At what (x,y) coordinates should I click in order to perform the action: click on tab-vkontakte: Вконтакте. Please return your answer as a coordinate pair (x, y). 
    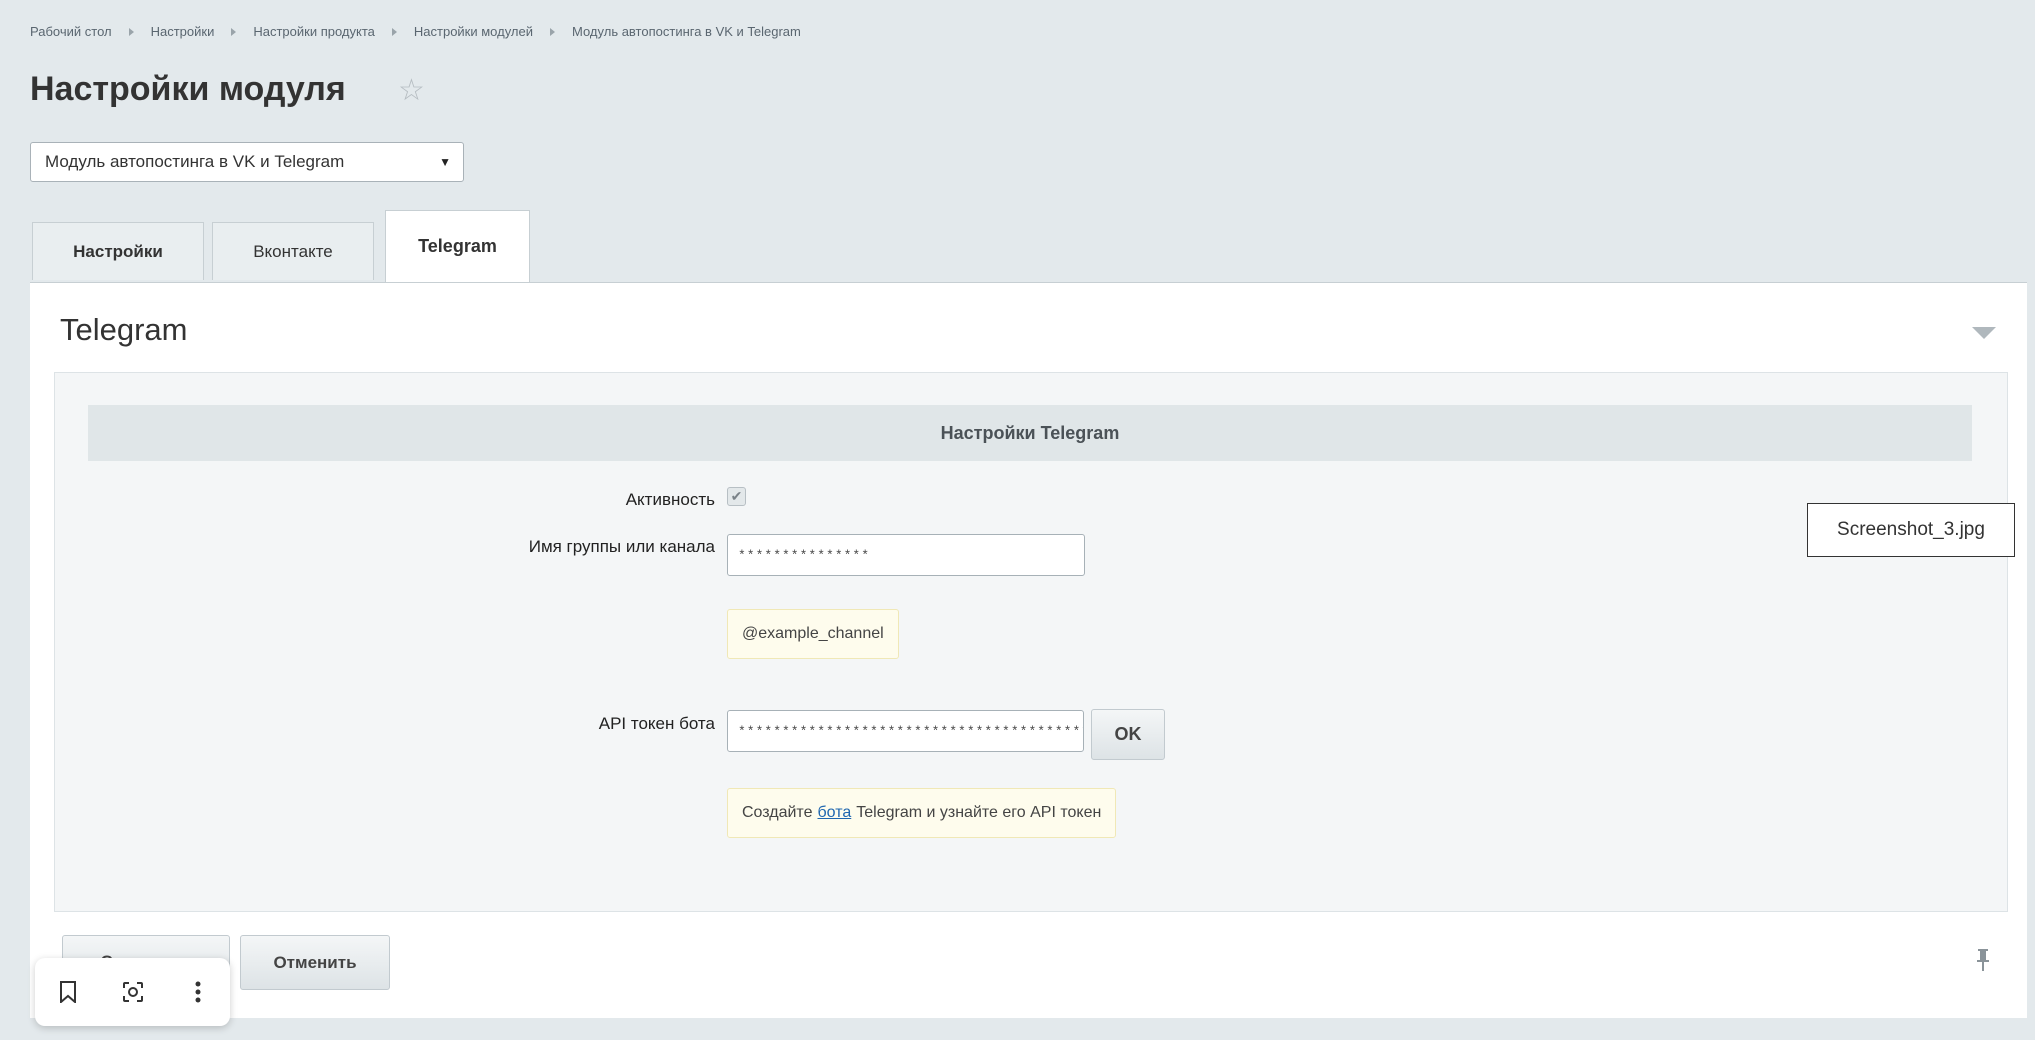
    Looking at the image, I should click on (293, 251).